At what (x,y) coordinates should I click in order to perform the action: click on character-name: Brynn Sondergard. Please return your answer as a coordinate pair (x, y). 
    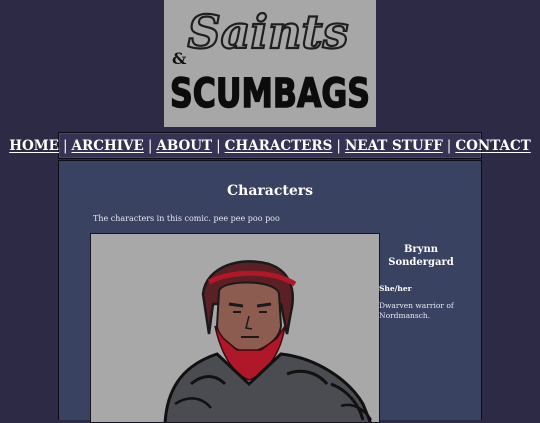
    Looking at the image, I should click on (421, 256).